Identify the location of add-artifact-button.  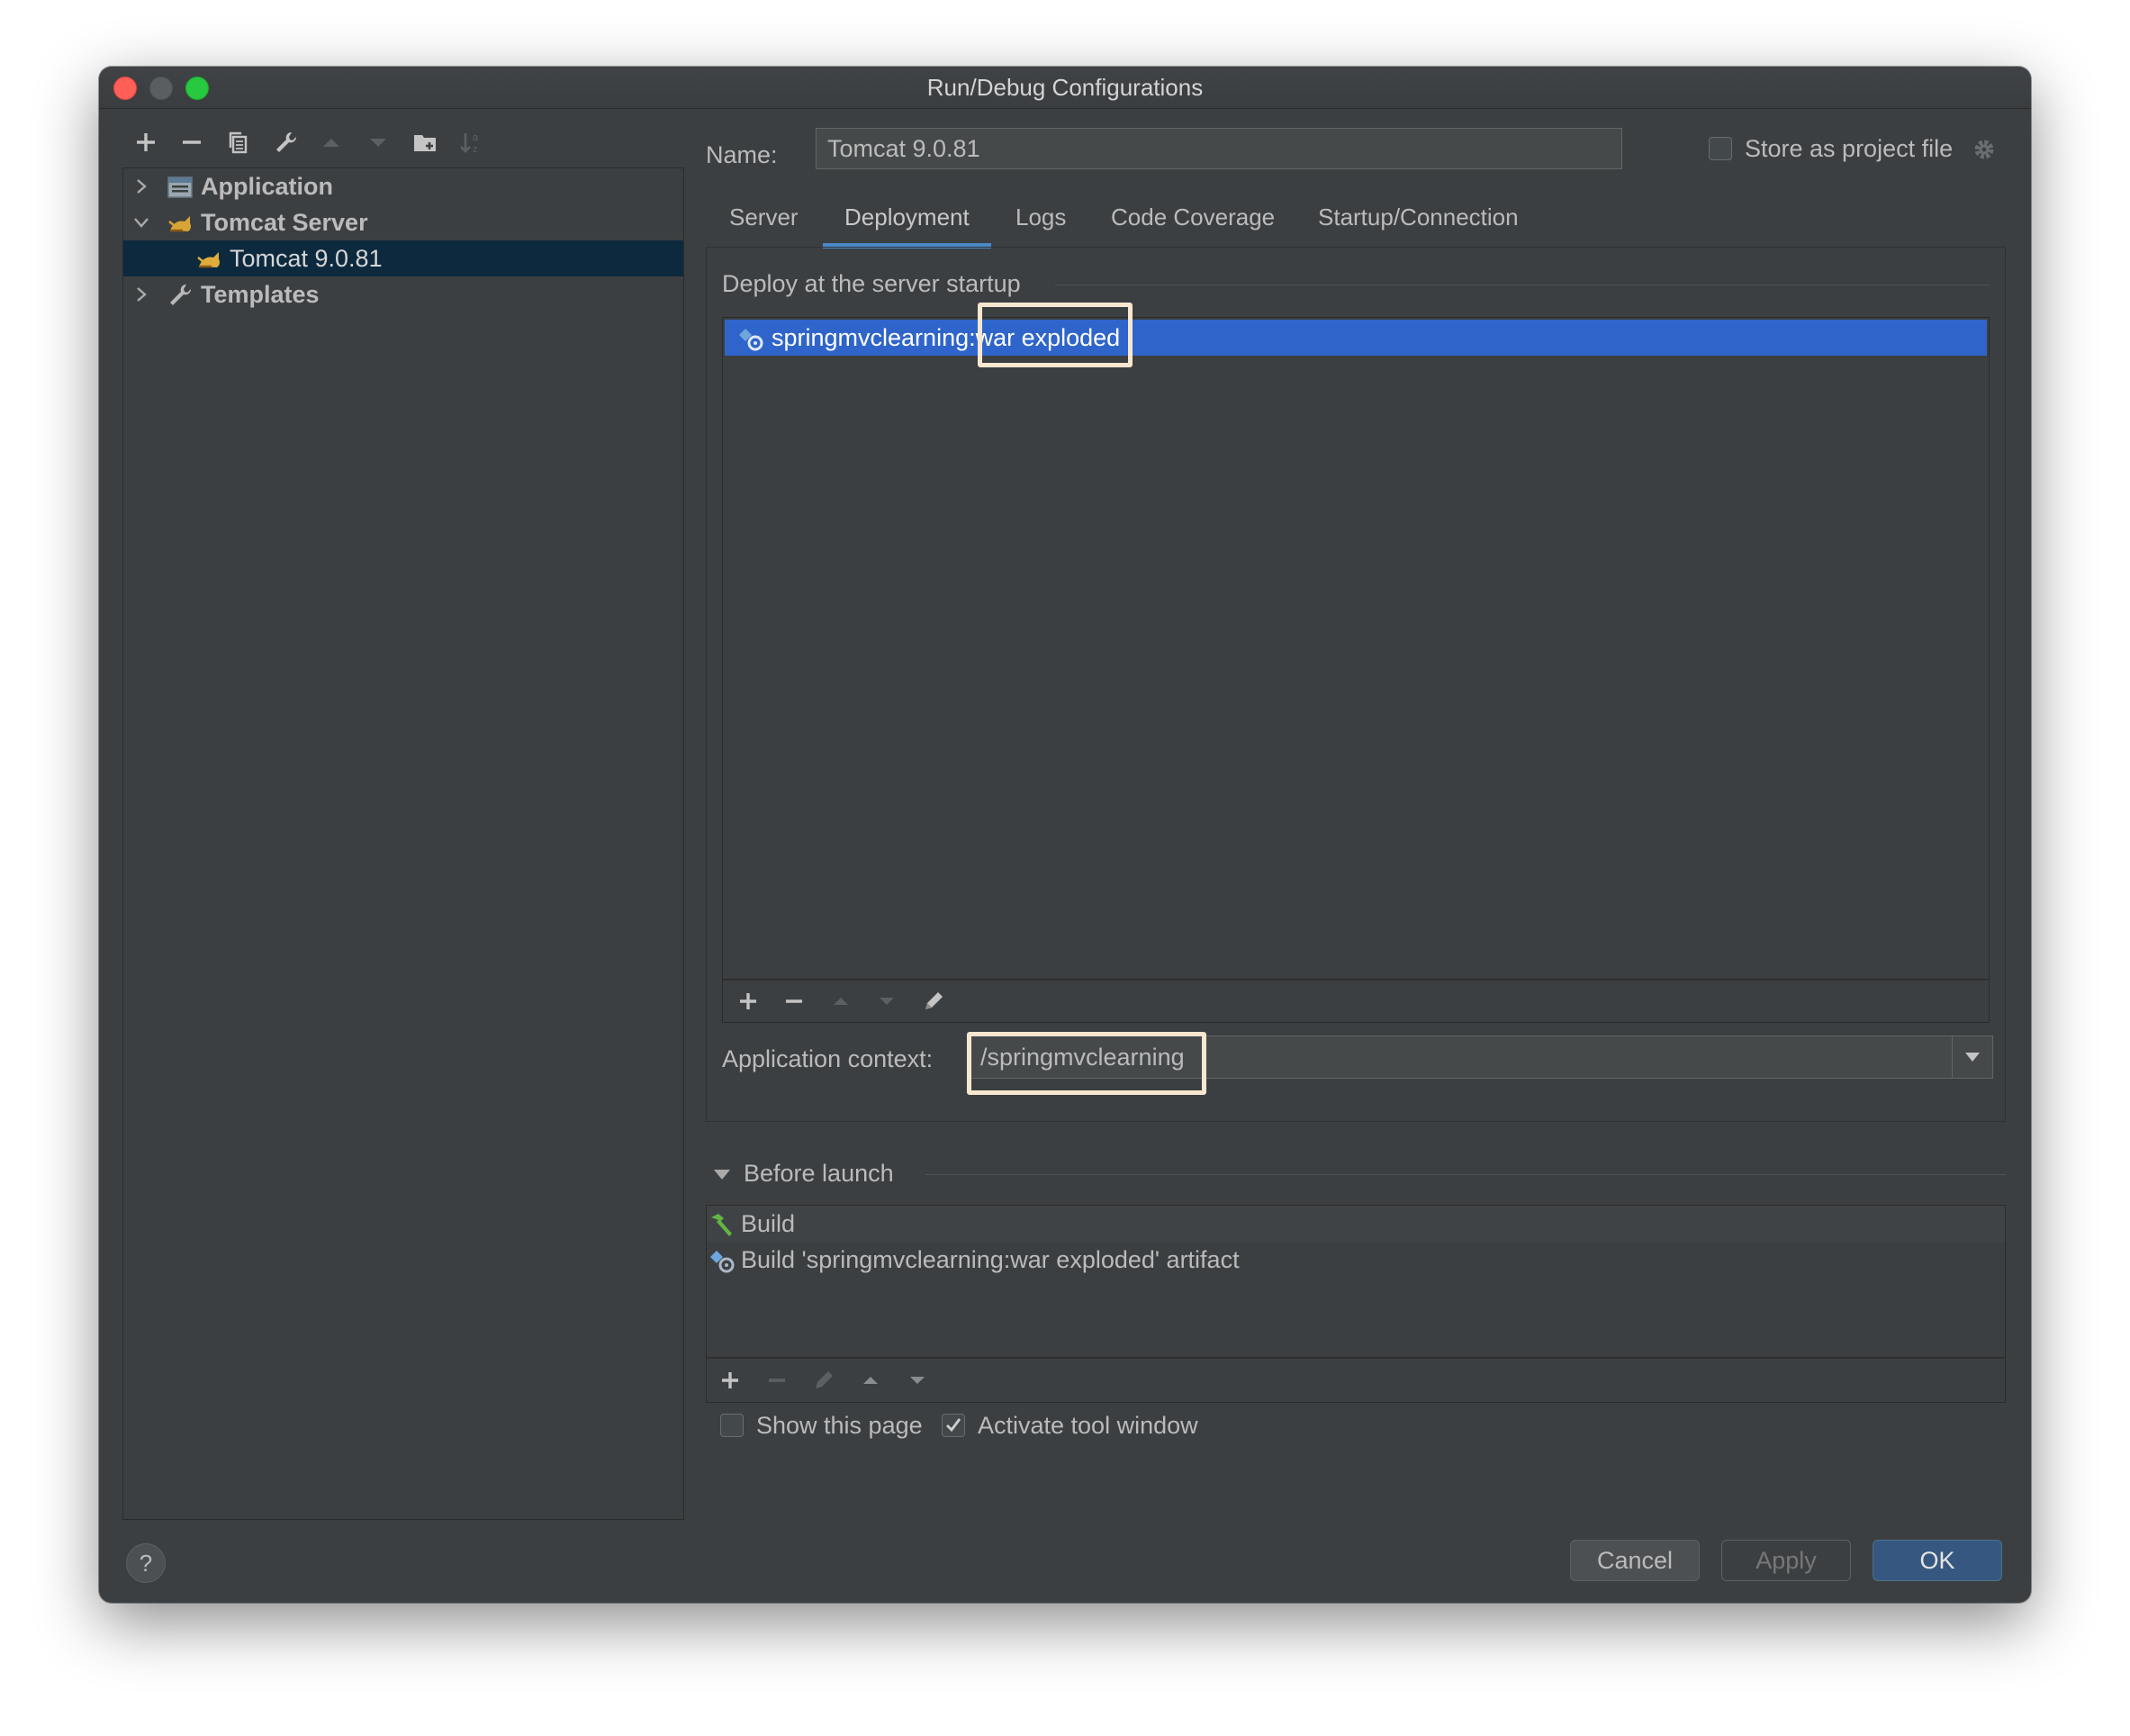
(748, 1001).